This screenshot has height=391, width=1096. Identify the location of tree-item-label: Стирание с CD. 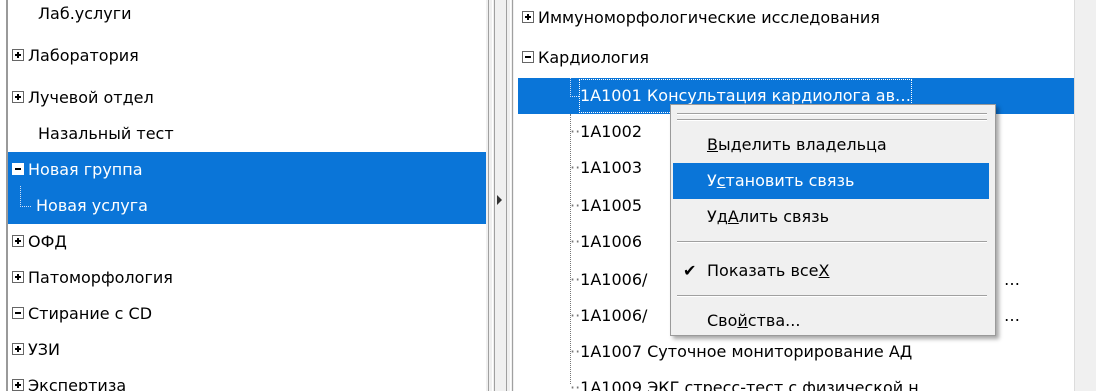
(90, 313).